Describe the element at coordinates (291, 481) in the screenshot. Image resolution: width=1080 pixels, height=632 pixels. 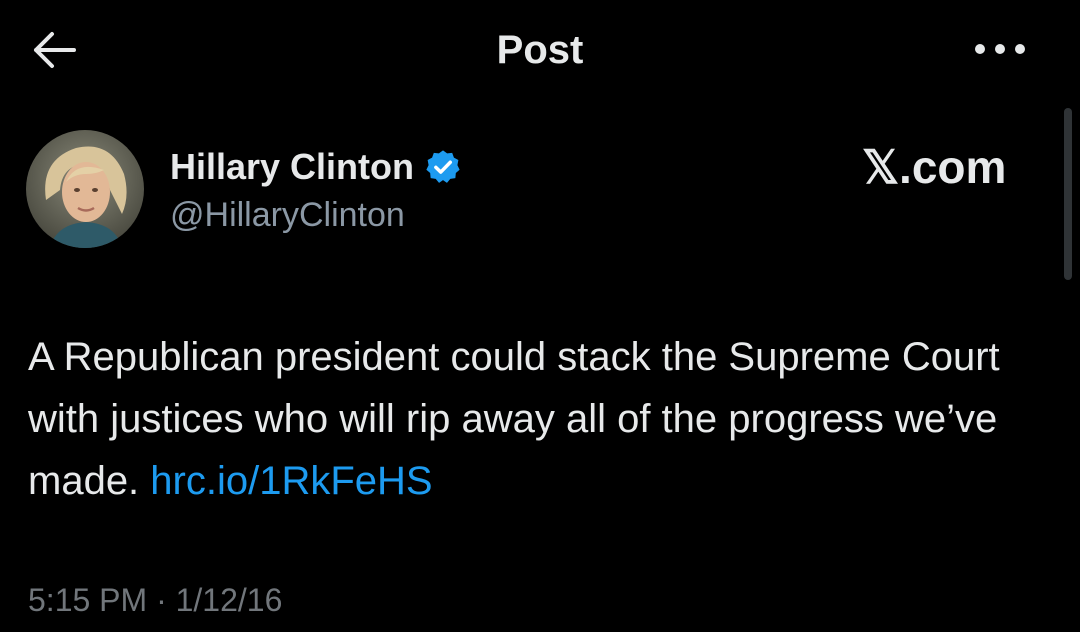
I see `post-link: hrc.io/1RkFeHS` at that location.